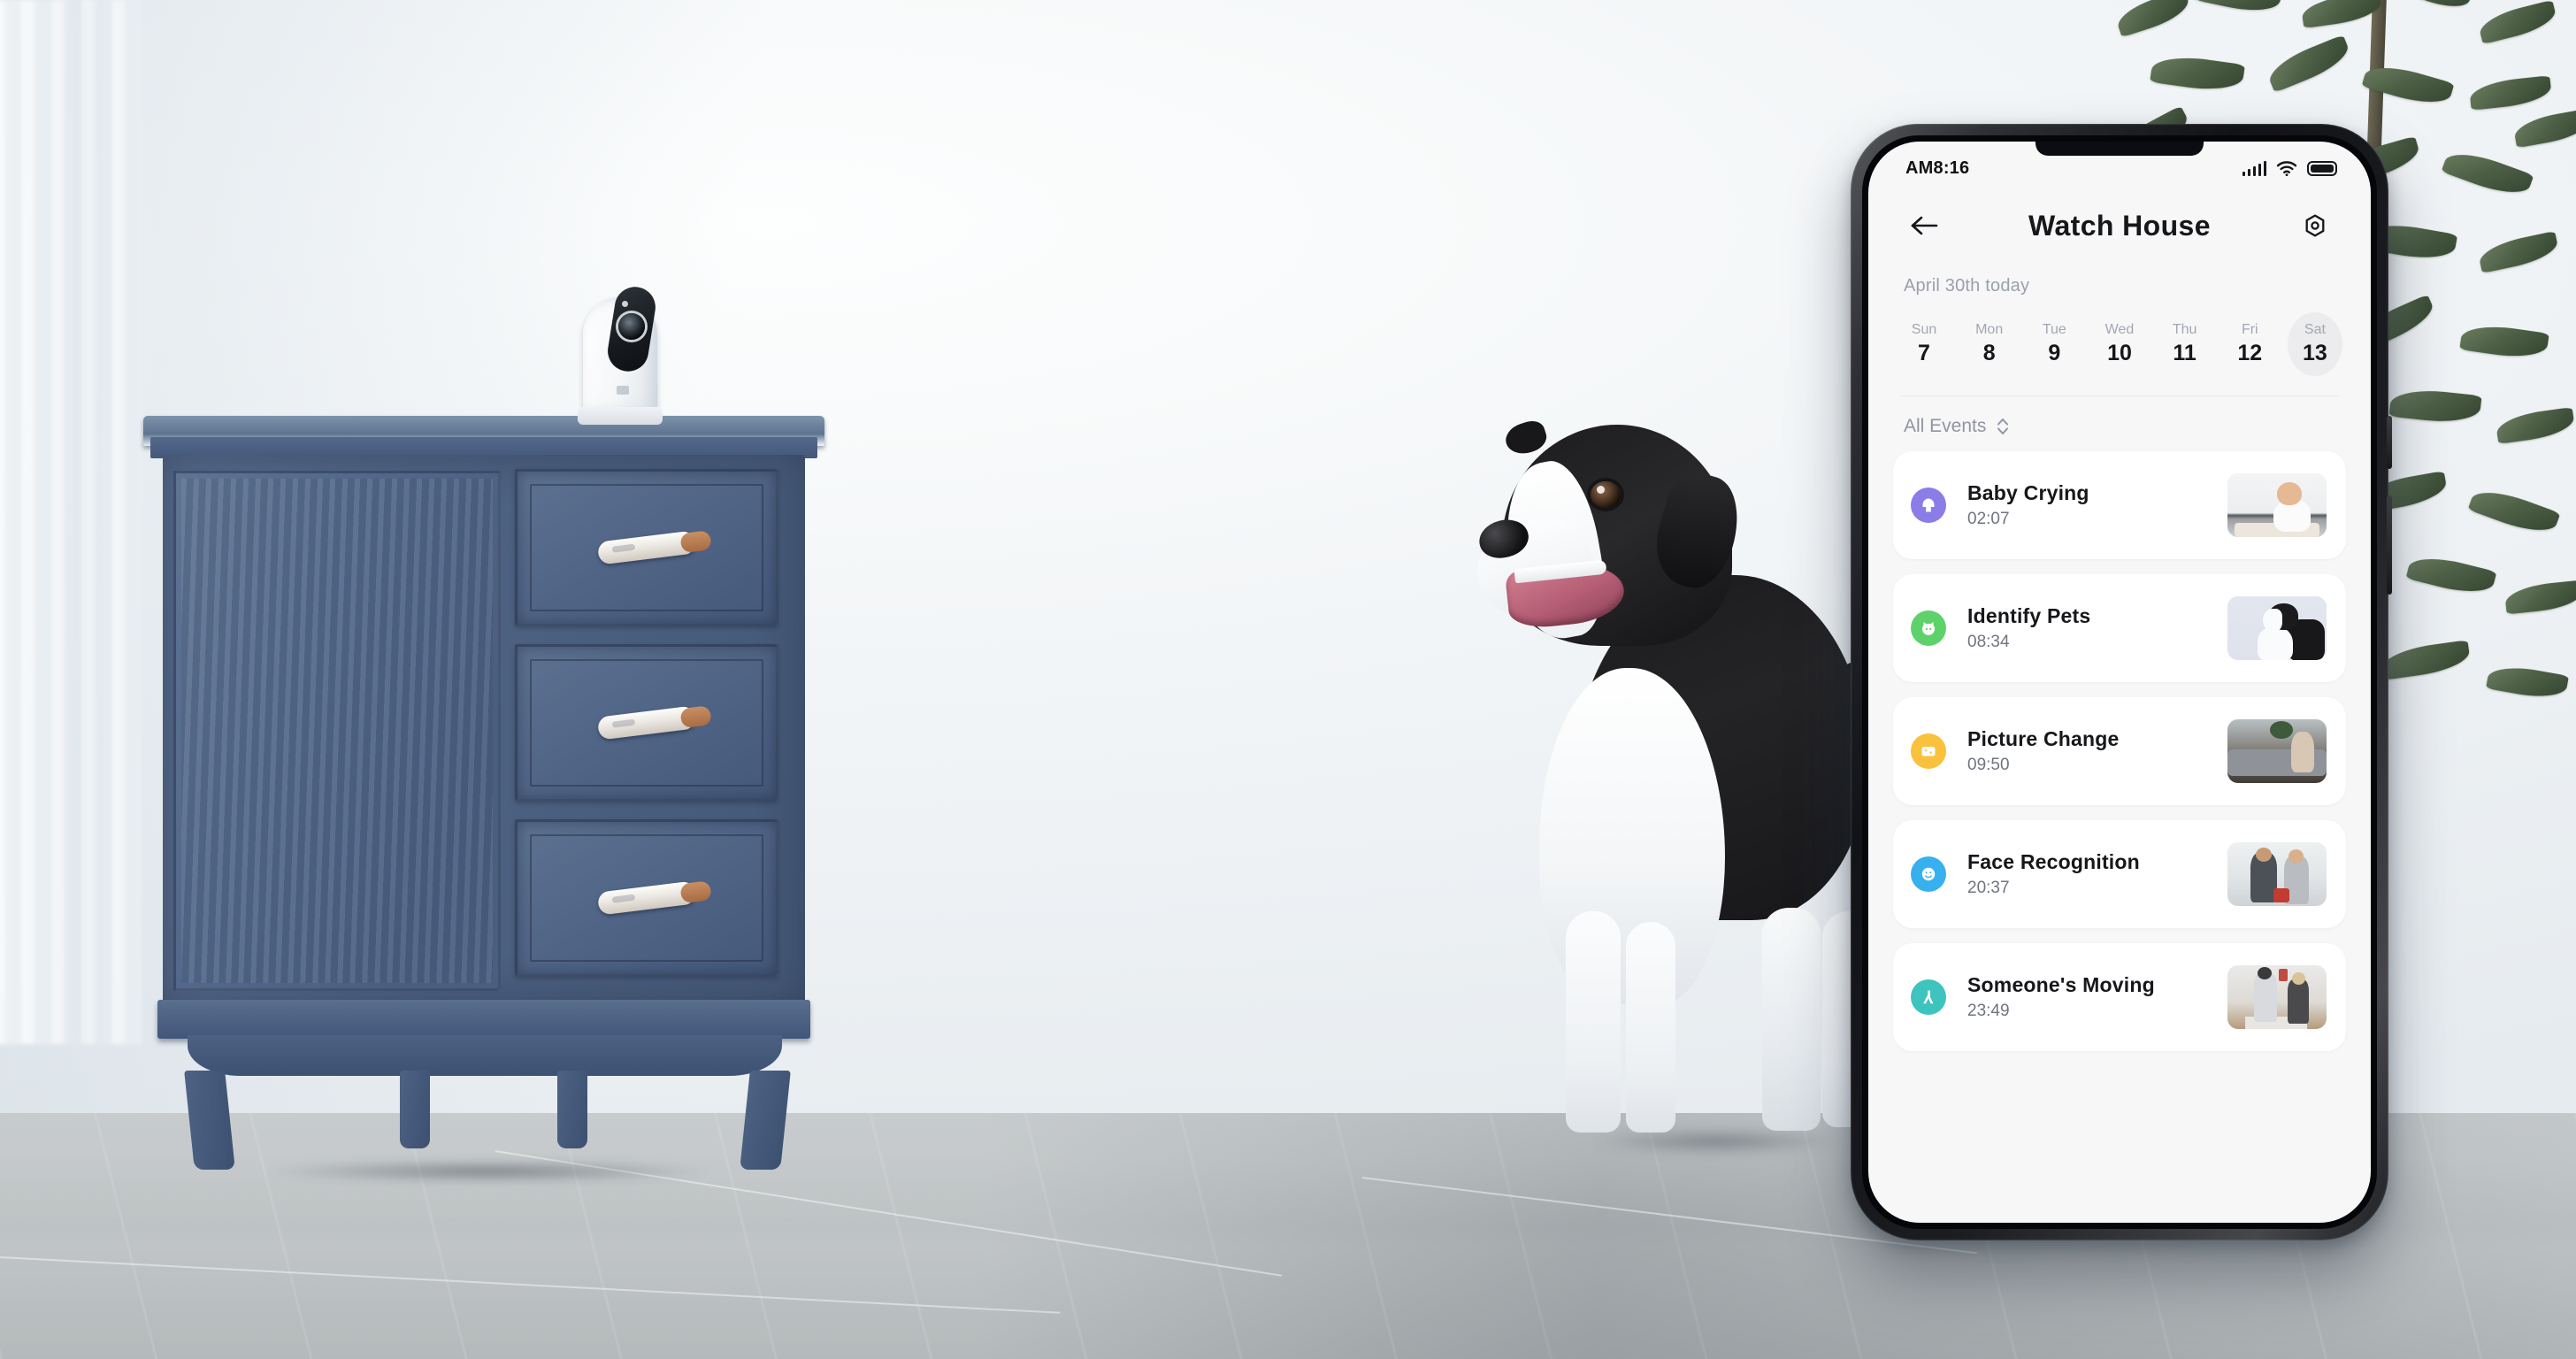 Image resolution: width=2576 pixels, height=1359 pixels. I want to click on date-cell-fri: Fri 12, so click(2249, 344).